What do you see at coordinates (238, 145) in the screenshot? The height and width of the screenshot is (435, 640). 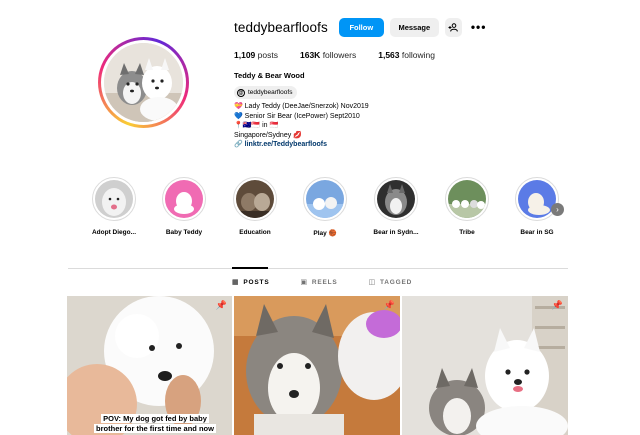 I see `link-icon: 🔗` at bounding box center [238, 145].